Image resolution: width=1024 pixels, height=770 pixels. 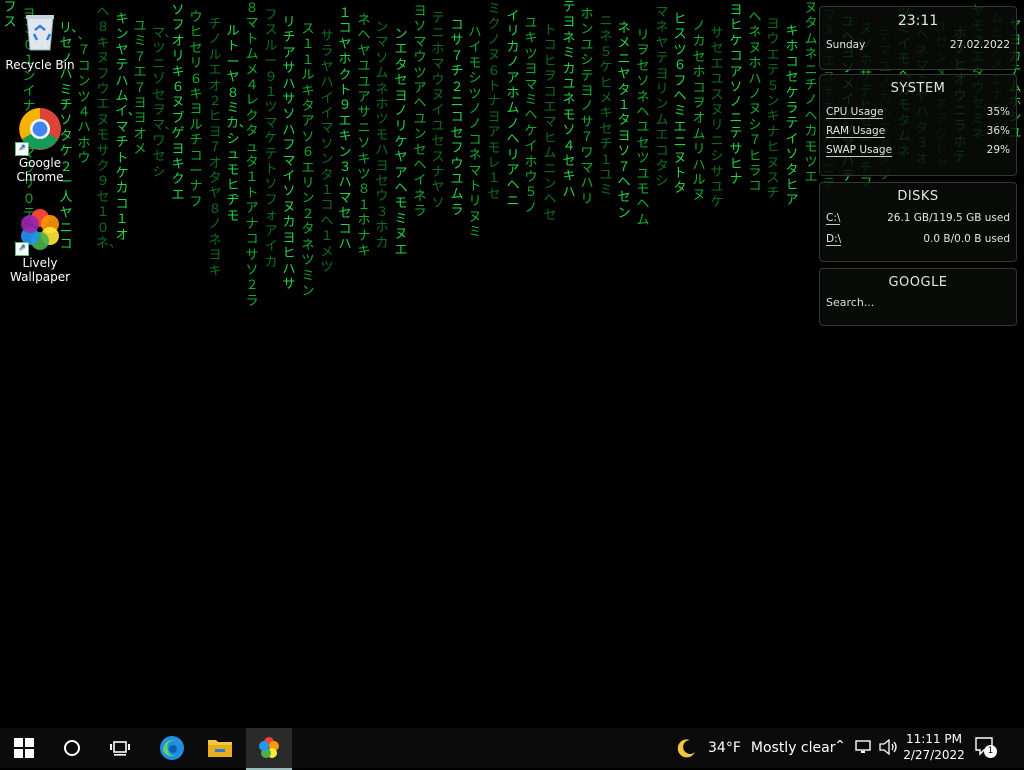 I want to click on disks-title: DISKS, so click(x=918, y=196).